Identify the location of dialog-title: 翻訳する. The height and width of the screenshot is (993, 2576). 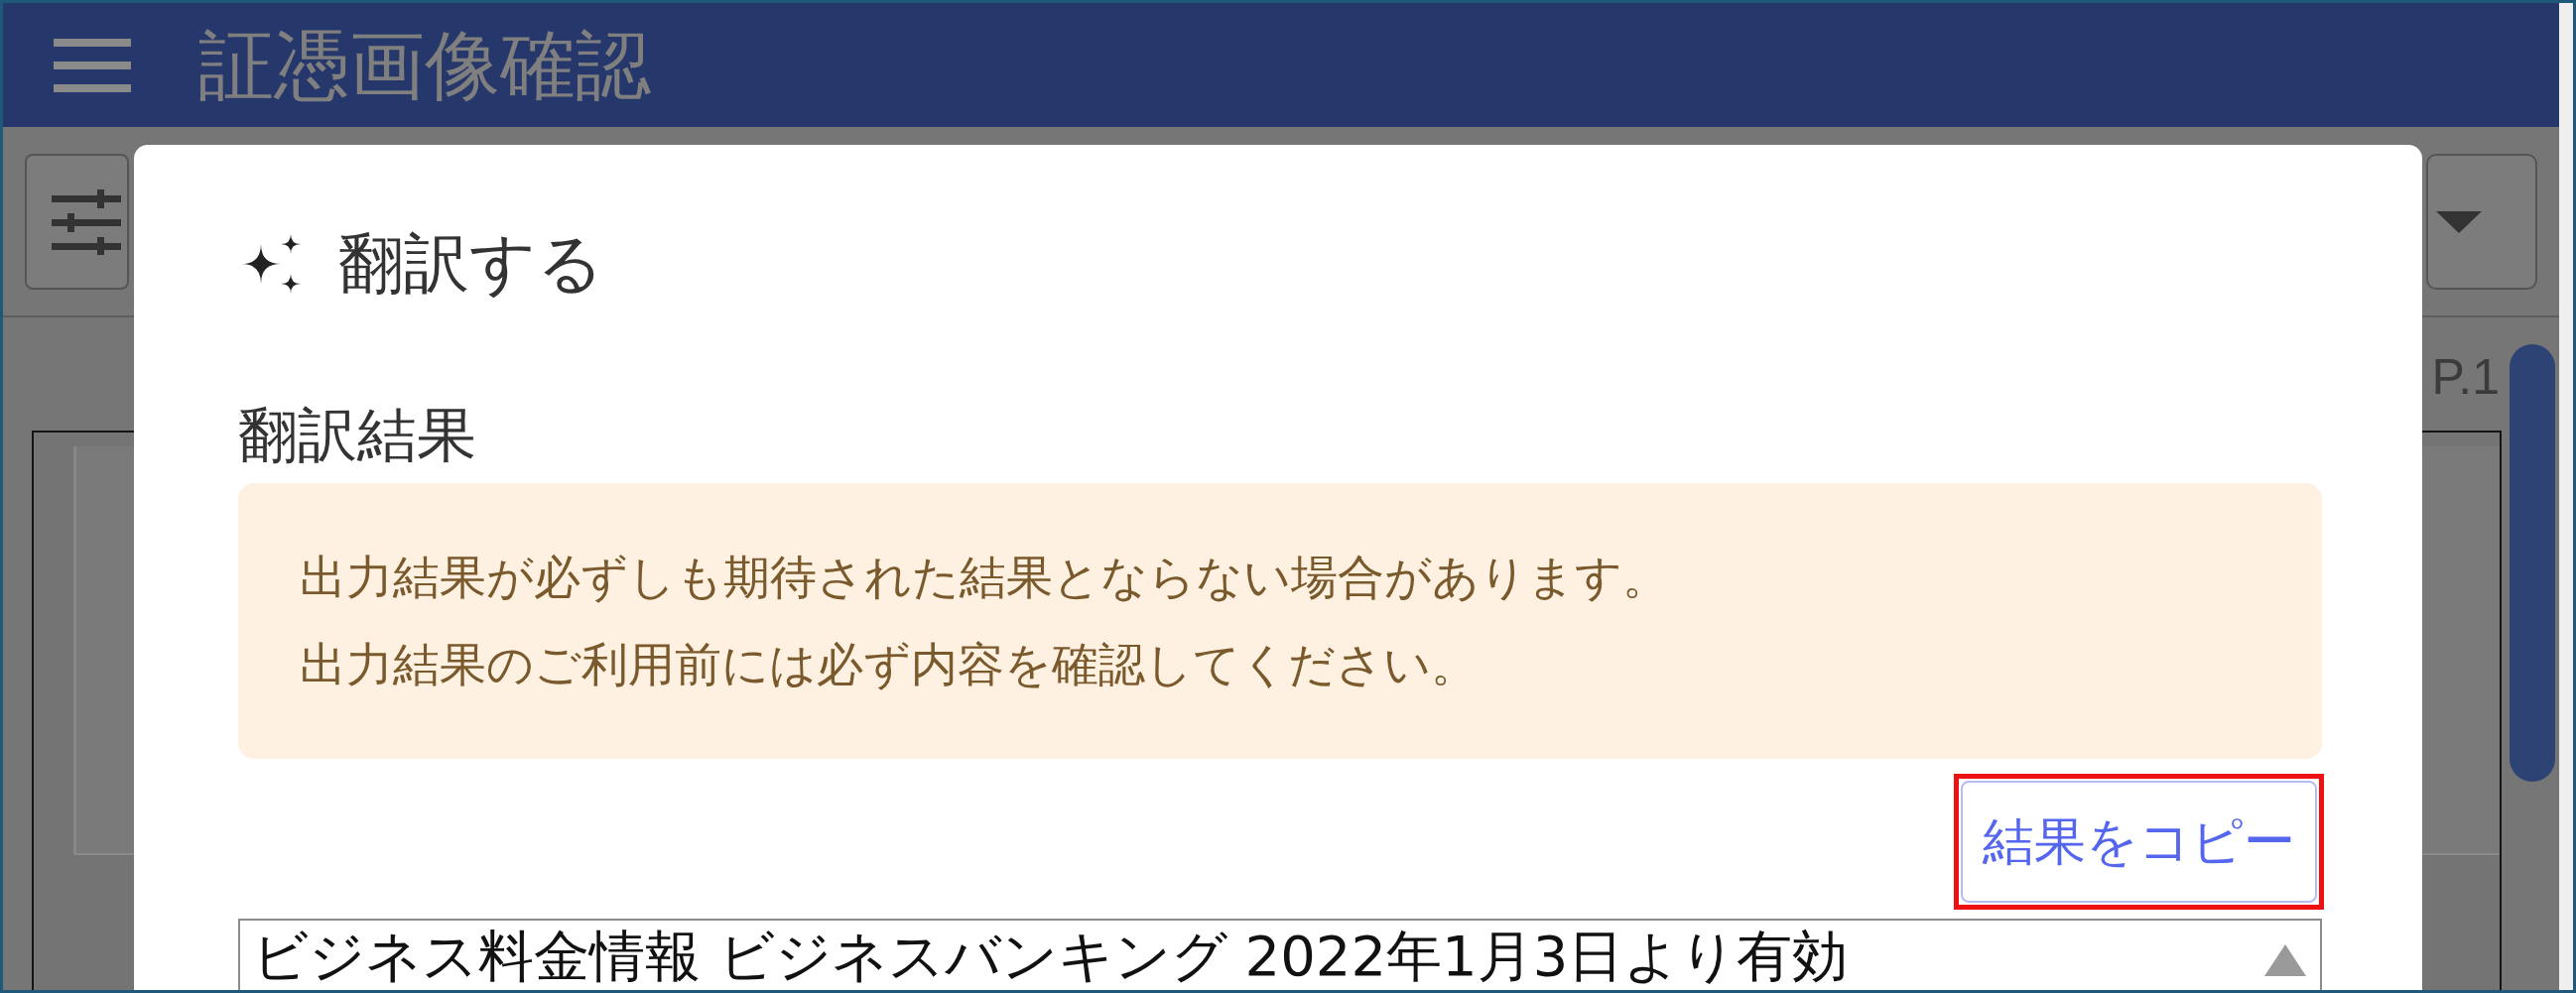
(471, 264).